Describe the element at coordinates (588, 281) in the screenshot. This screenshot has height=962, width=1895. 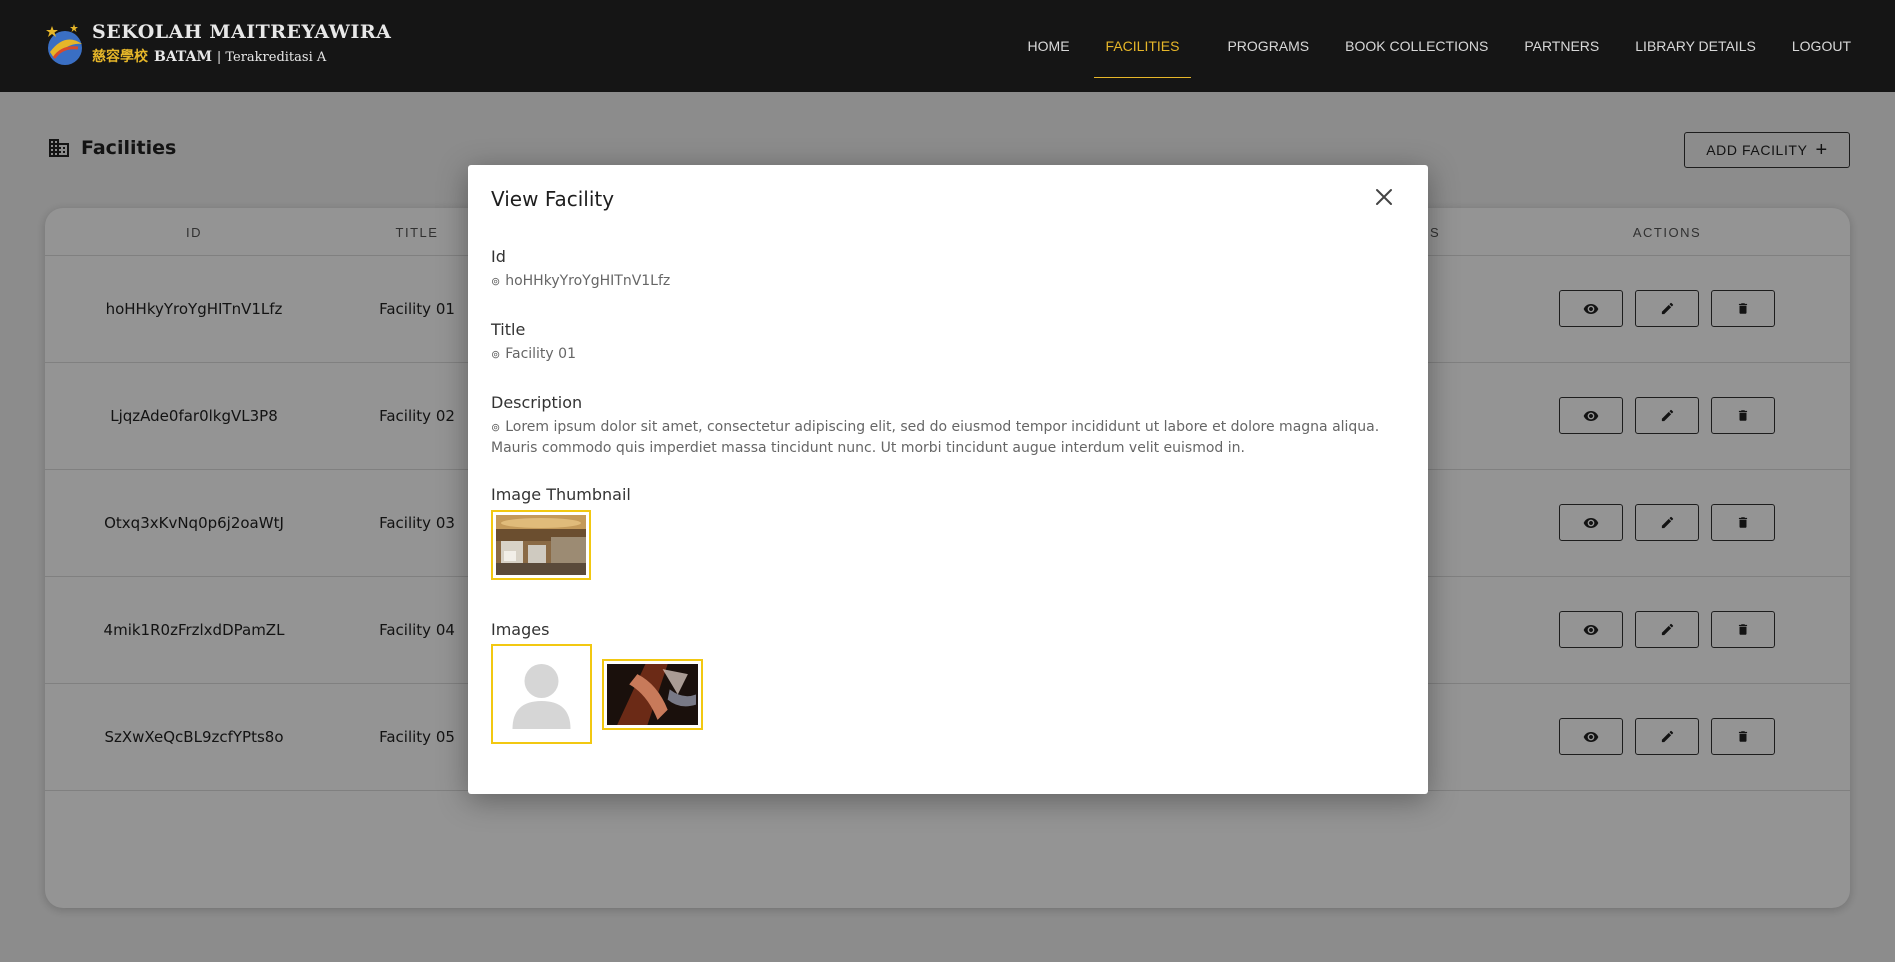
I see `id-value: hoHHkyYroYgHITnV1Lfz` at that location.